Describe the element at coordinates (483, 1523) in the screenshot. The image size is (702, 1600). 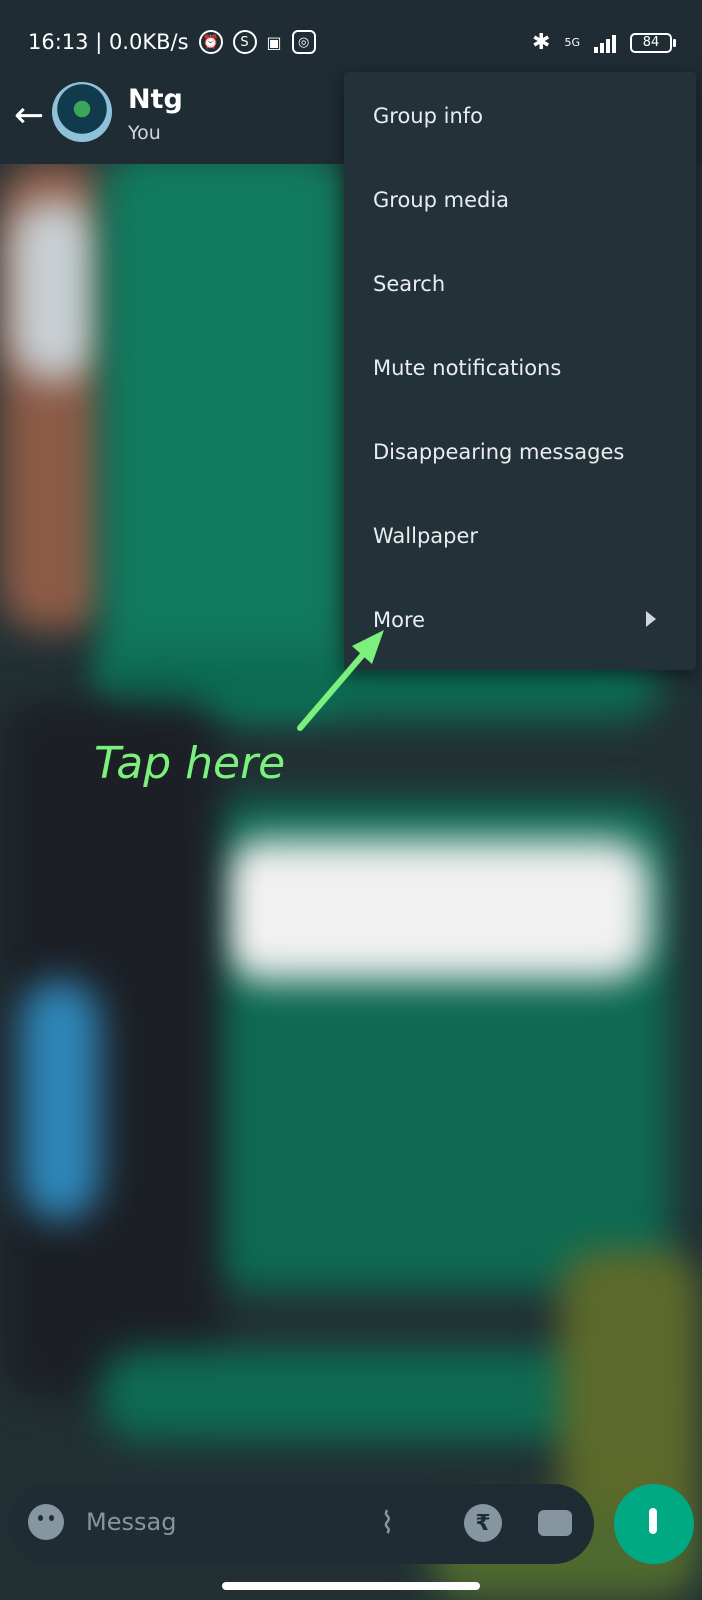
I see `payment-rupee-icon: ₹` at that location.